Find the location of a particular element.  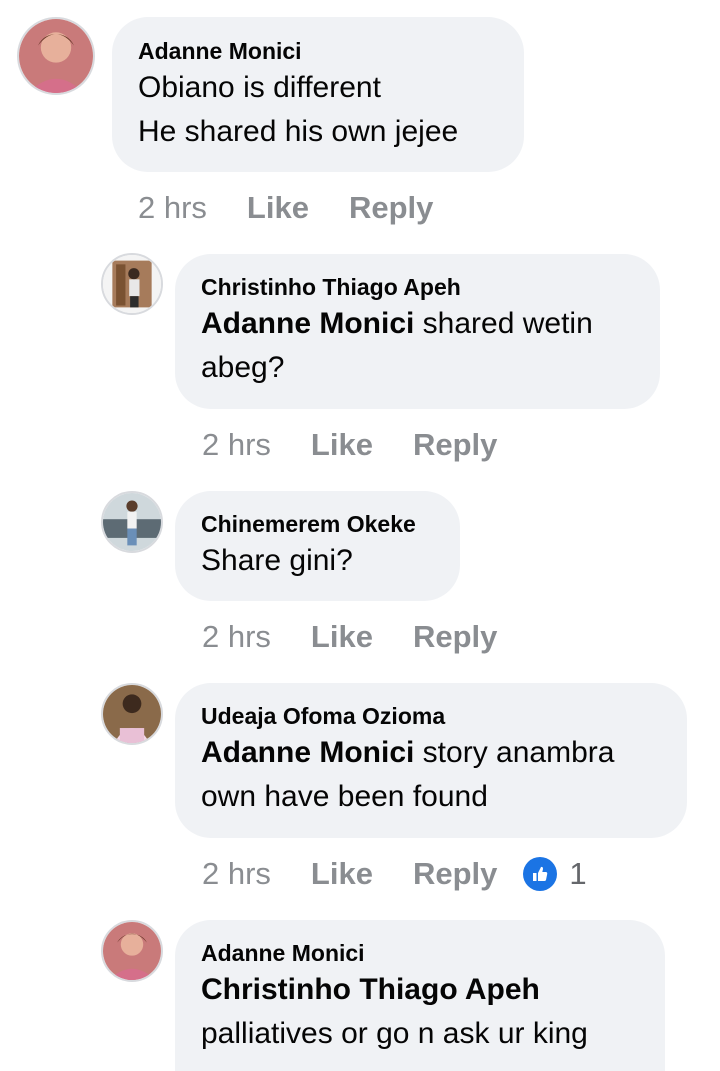

comment-text-line: palliatives or go n ask ur king is located at coordinates (394, 1033).